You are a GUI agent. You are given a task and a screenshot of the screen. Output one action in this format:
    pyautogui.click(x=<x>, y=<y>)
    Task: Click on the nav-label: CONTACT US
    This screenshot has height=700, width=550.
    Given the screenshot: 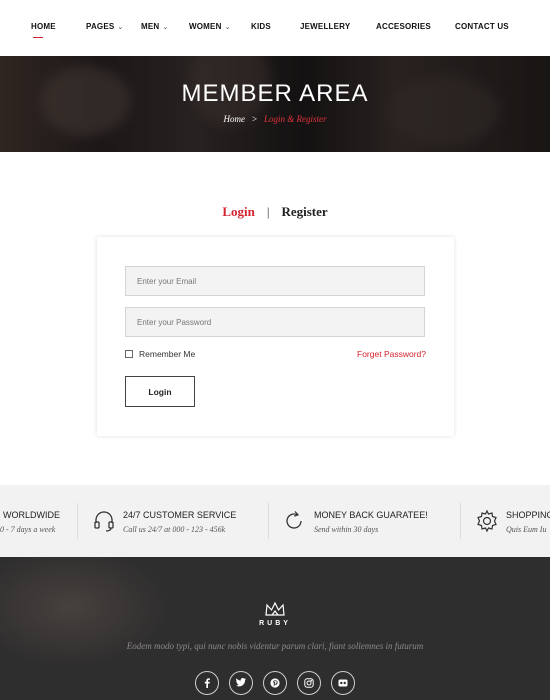 What is the action you would take?
    pyautogui.click(x=482, y=26)
    